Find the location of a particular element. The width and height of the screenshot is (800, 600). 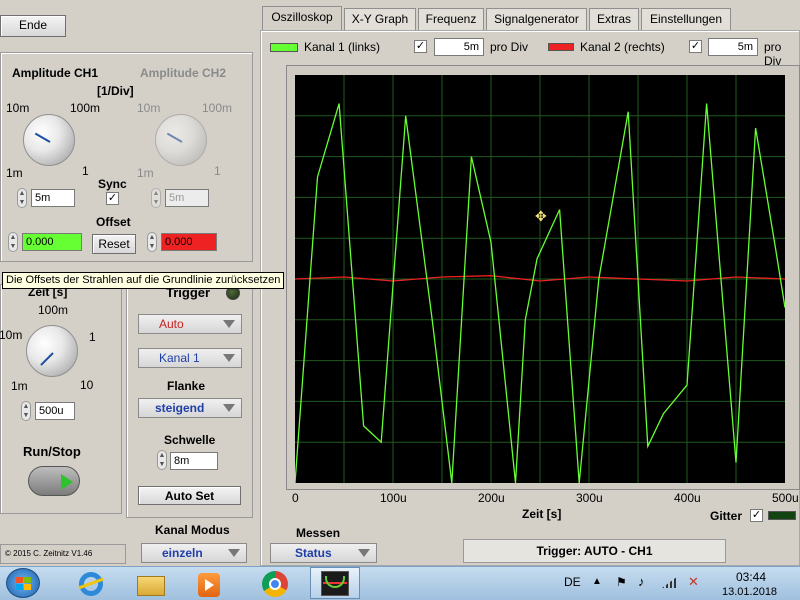

trigger-status-text: Trigger: AUTO - CH1 is located at coordinates (594, 551).